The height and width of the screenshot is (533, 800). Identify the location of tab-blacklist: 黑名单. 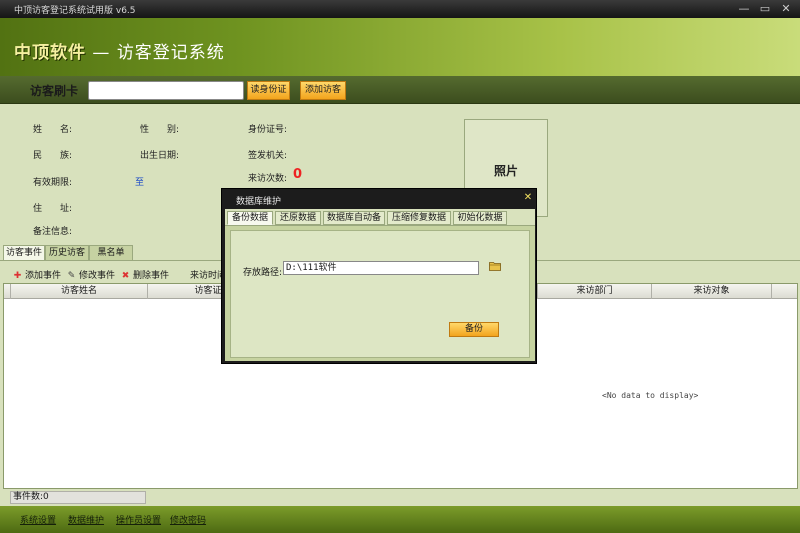
(111, 252).